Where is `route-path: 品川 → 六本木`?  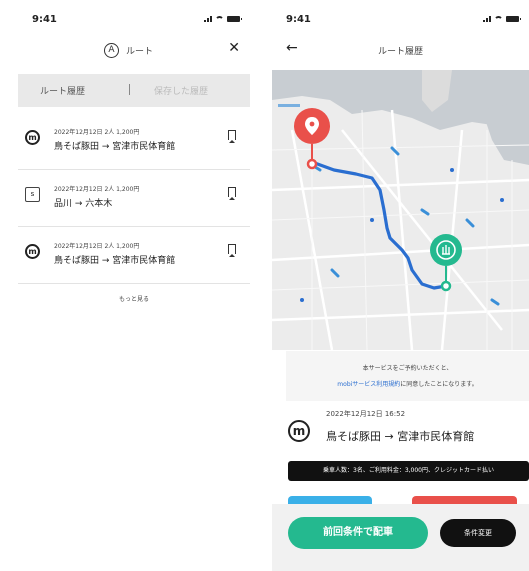
route-path: 品川 → 六本木 is located at coordinates (83, 204).